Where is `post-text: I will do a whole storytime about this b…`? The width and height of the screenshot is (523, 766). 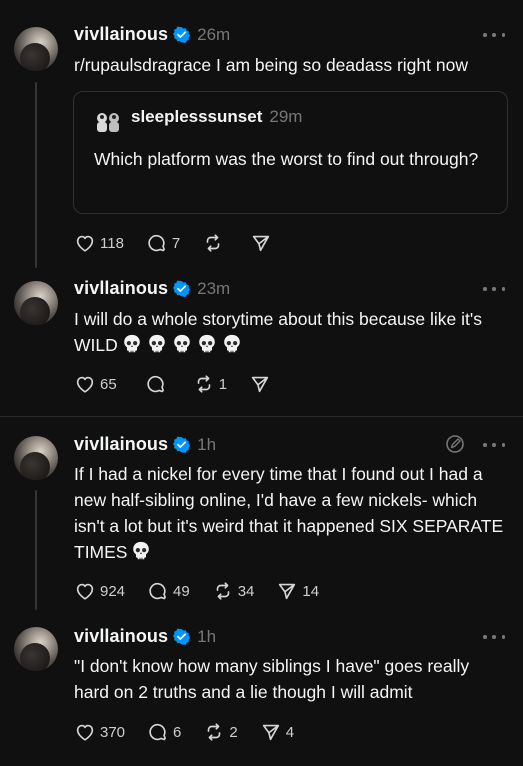 post-text: I will do a whole storytime about this b… is located at coordinates (289, 332).